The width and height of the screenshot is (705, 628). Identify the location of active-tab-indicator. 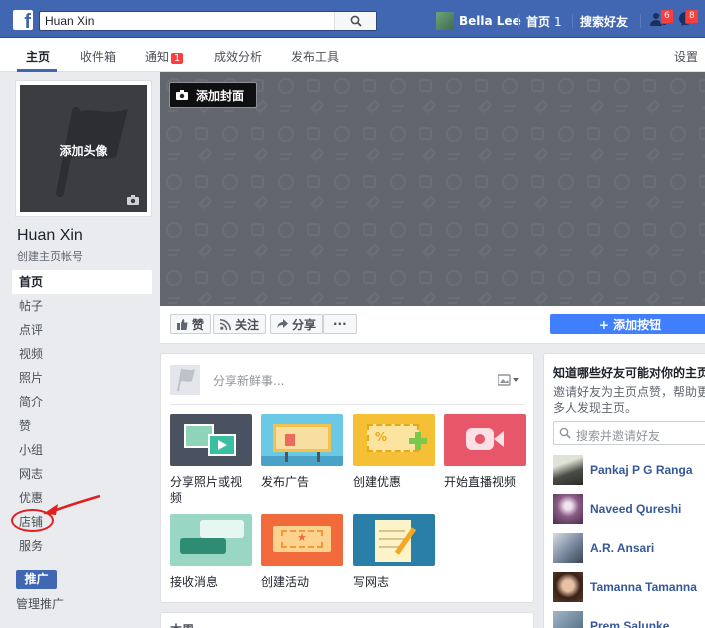
(37, 70).